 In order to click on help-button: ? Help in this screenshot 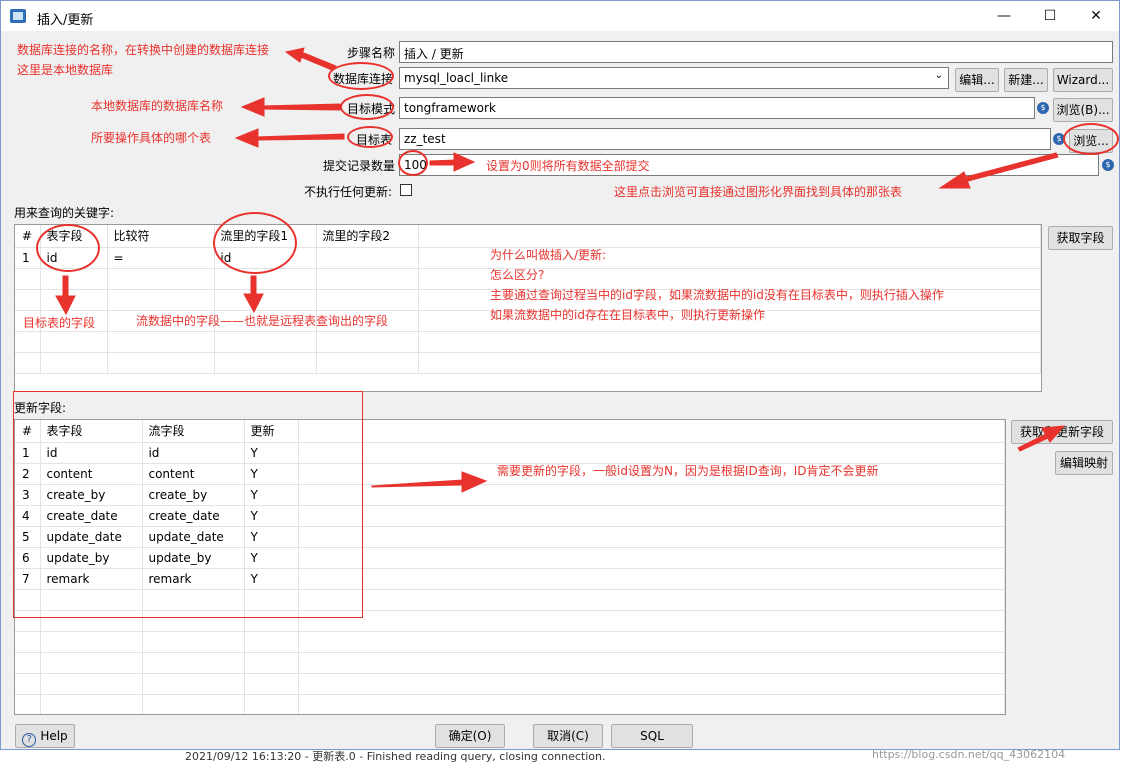, I will do `click(45, 736)`.